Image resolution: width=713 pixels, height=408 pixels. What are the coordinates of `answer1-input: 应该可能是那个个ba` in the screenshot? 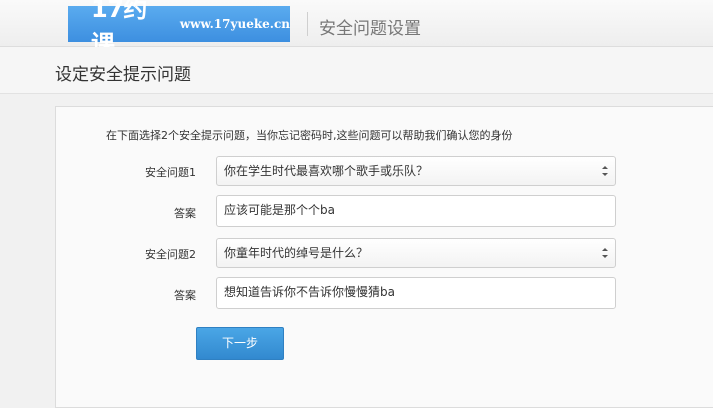 It's located at (416, 211).